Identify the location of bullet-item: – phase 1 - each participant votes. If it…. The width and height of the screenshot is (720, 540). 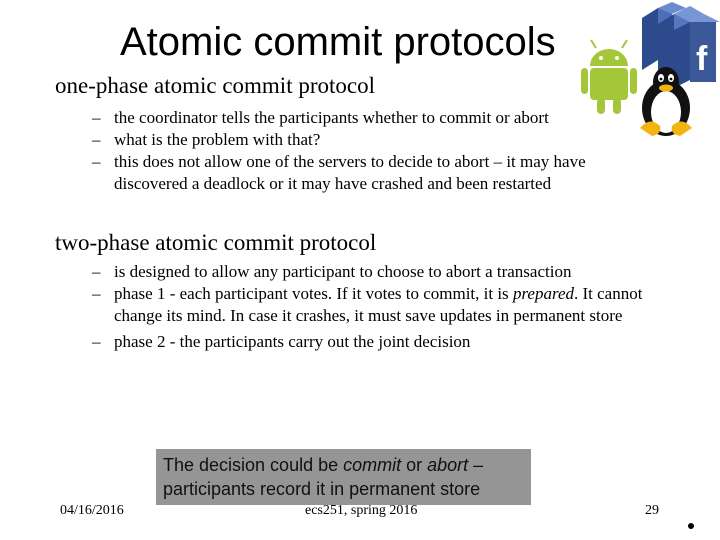
(375, 305).